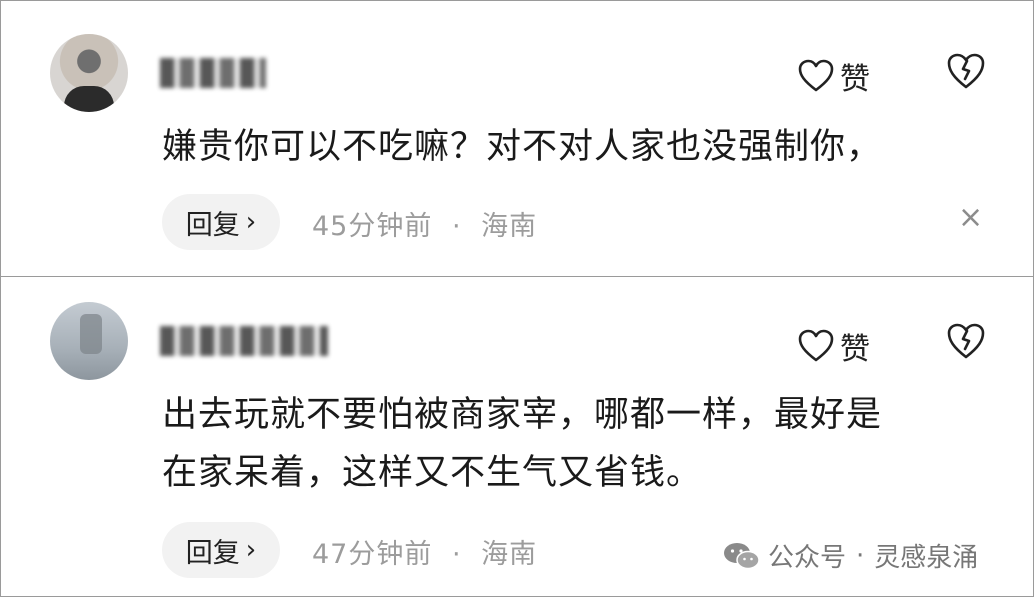 This screenshot has height=597, width=1034. What do you see at coordinates (742, 555) in the screenshot?
I see `wechat-icon` at bounding box center [742, 555].